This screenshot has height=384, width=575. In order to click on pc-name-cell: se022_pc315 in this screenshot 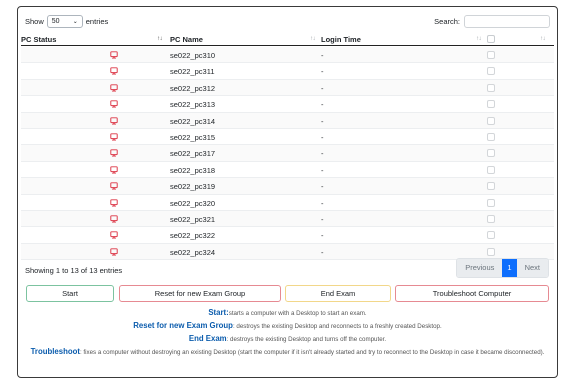, I will do `click(193, 137)`.